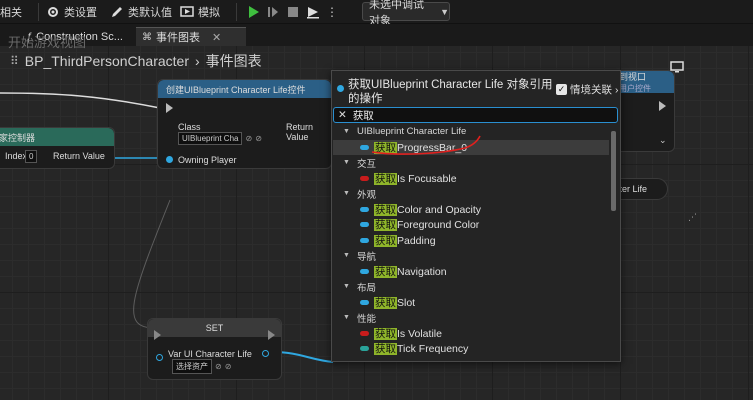 The width and height of the screenshot is (753, 400). I want to click on action-label-rest: Is Focusable, so click(427, 178).